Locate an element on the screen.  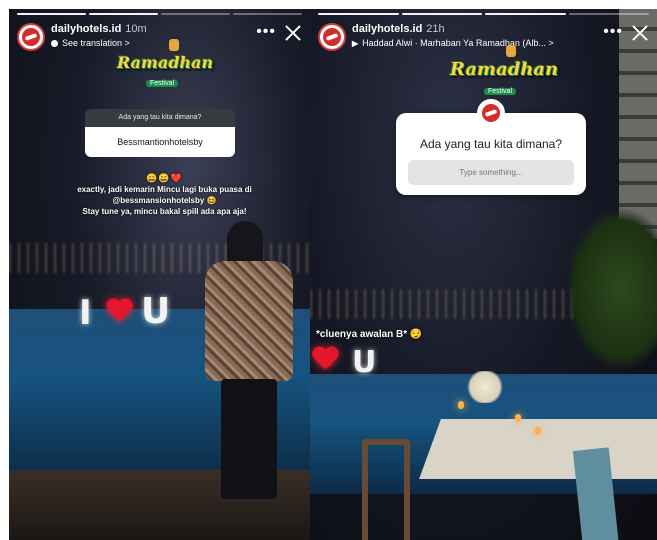
story-header: dailyhotels.id 10m See translation > ••• is located at coordinates (159, 38).